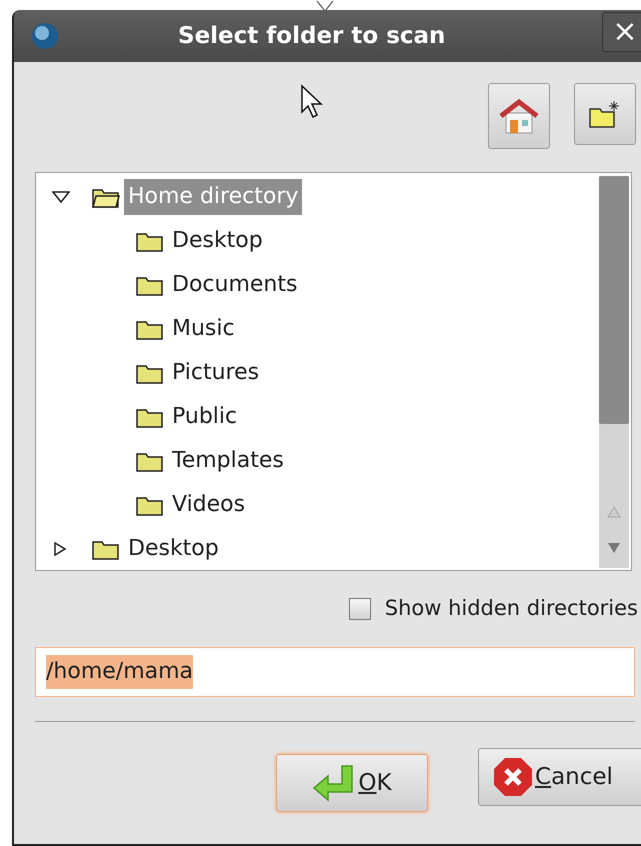 Image resolution: width=641 pixels, height=846 pixels. What do you see at coordinates (621, 32) in the screenshot?
I see `close-button: ×` at bounding box center [621, 32].